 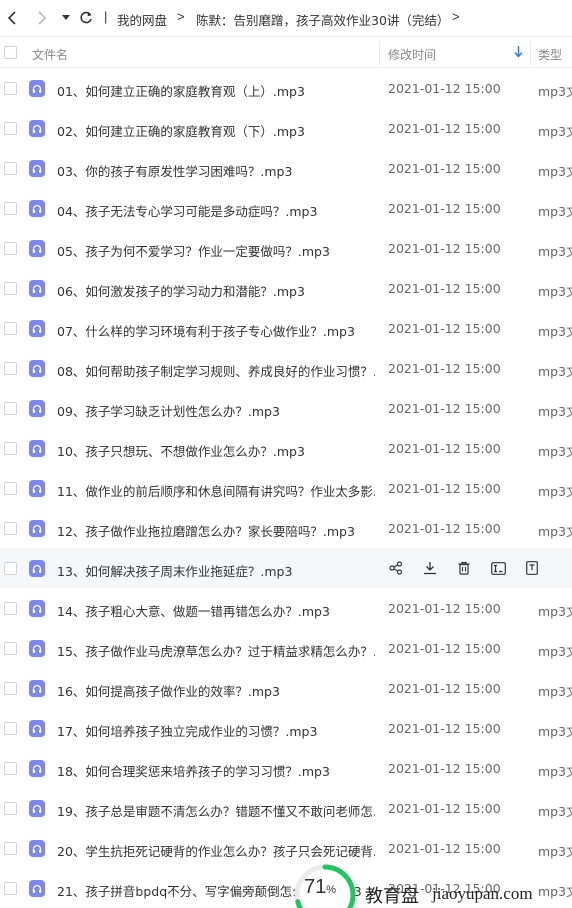 What do you see at coordinates (66, 18) in the screenshot?
I see `history-dropdown-icon` at bounding box center [66, 18].